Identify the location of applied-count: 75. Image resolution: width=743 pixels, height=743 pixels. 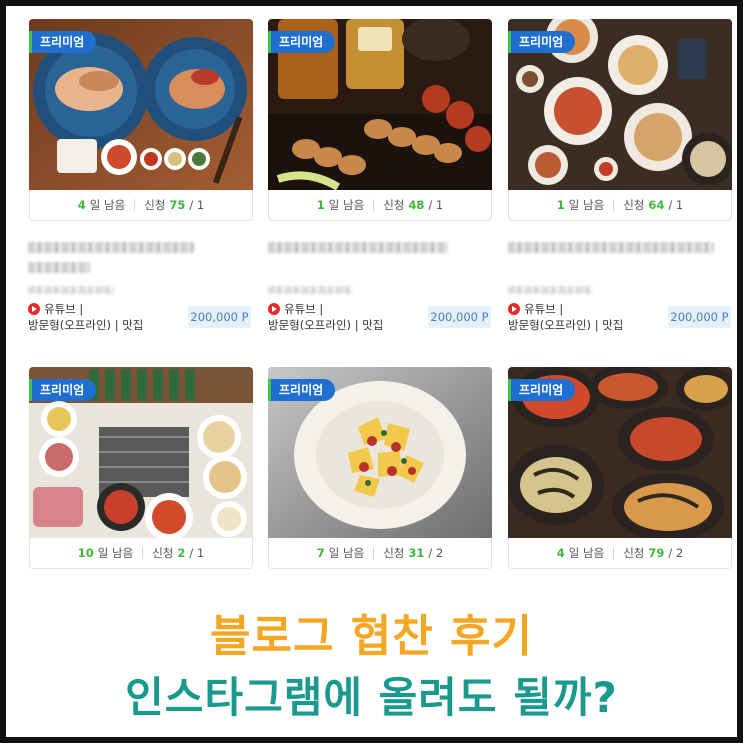
(177, 205).